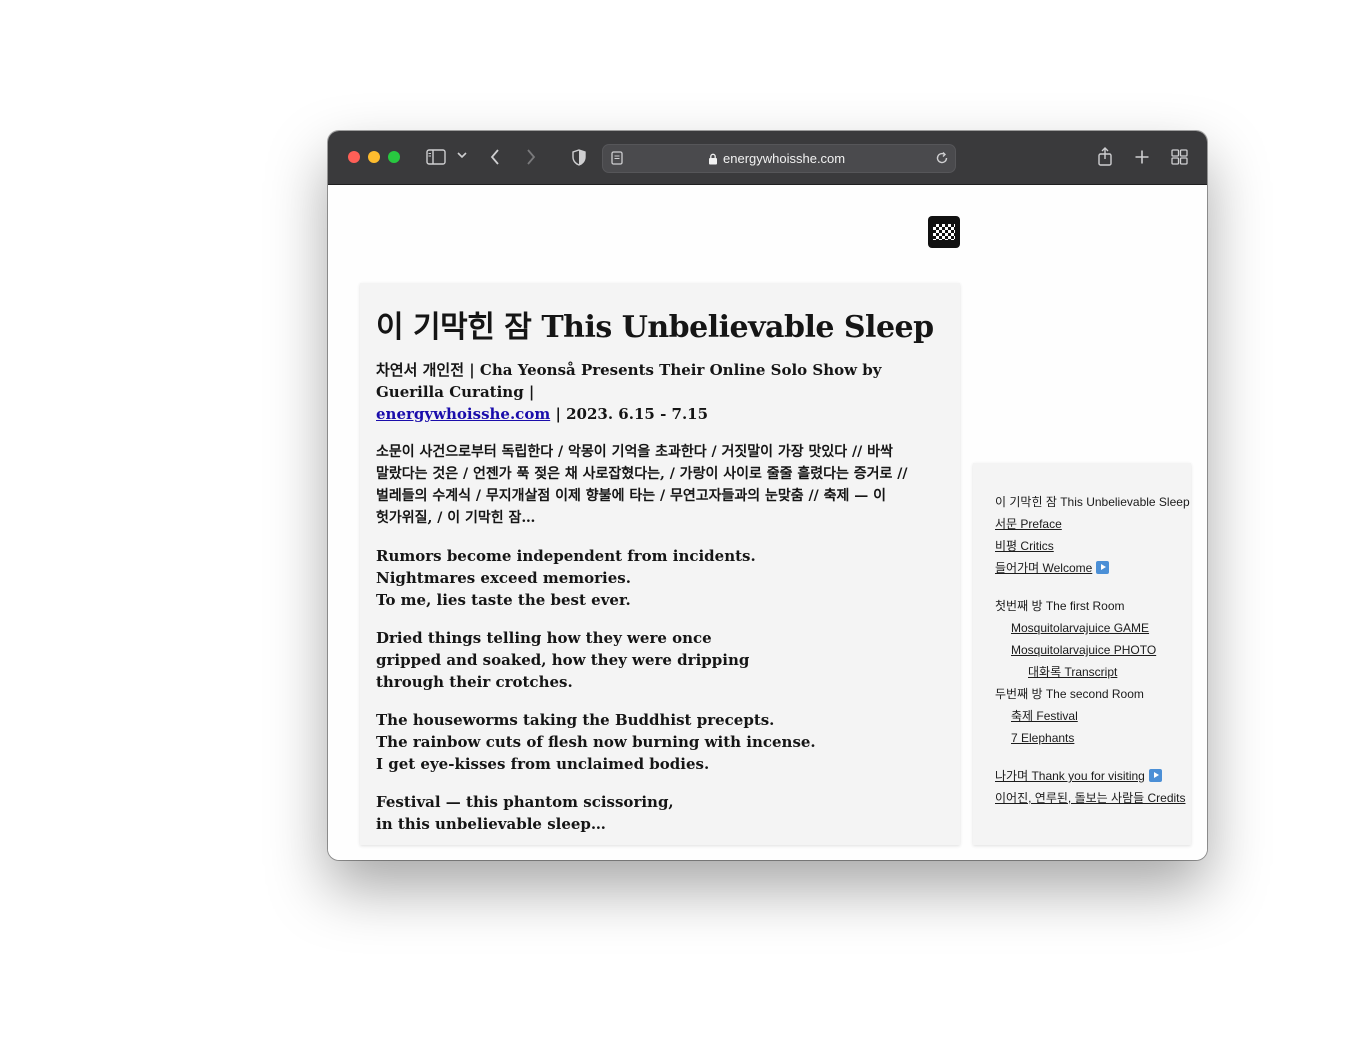  What do you see at coordinates (1092, 716) in the screenshot?
I see `nav-item-festival: 축제 Festival` at bounding box center [1092, 716].